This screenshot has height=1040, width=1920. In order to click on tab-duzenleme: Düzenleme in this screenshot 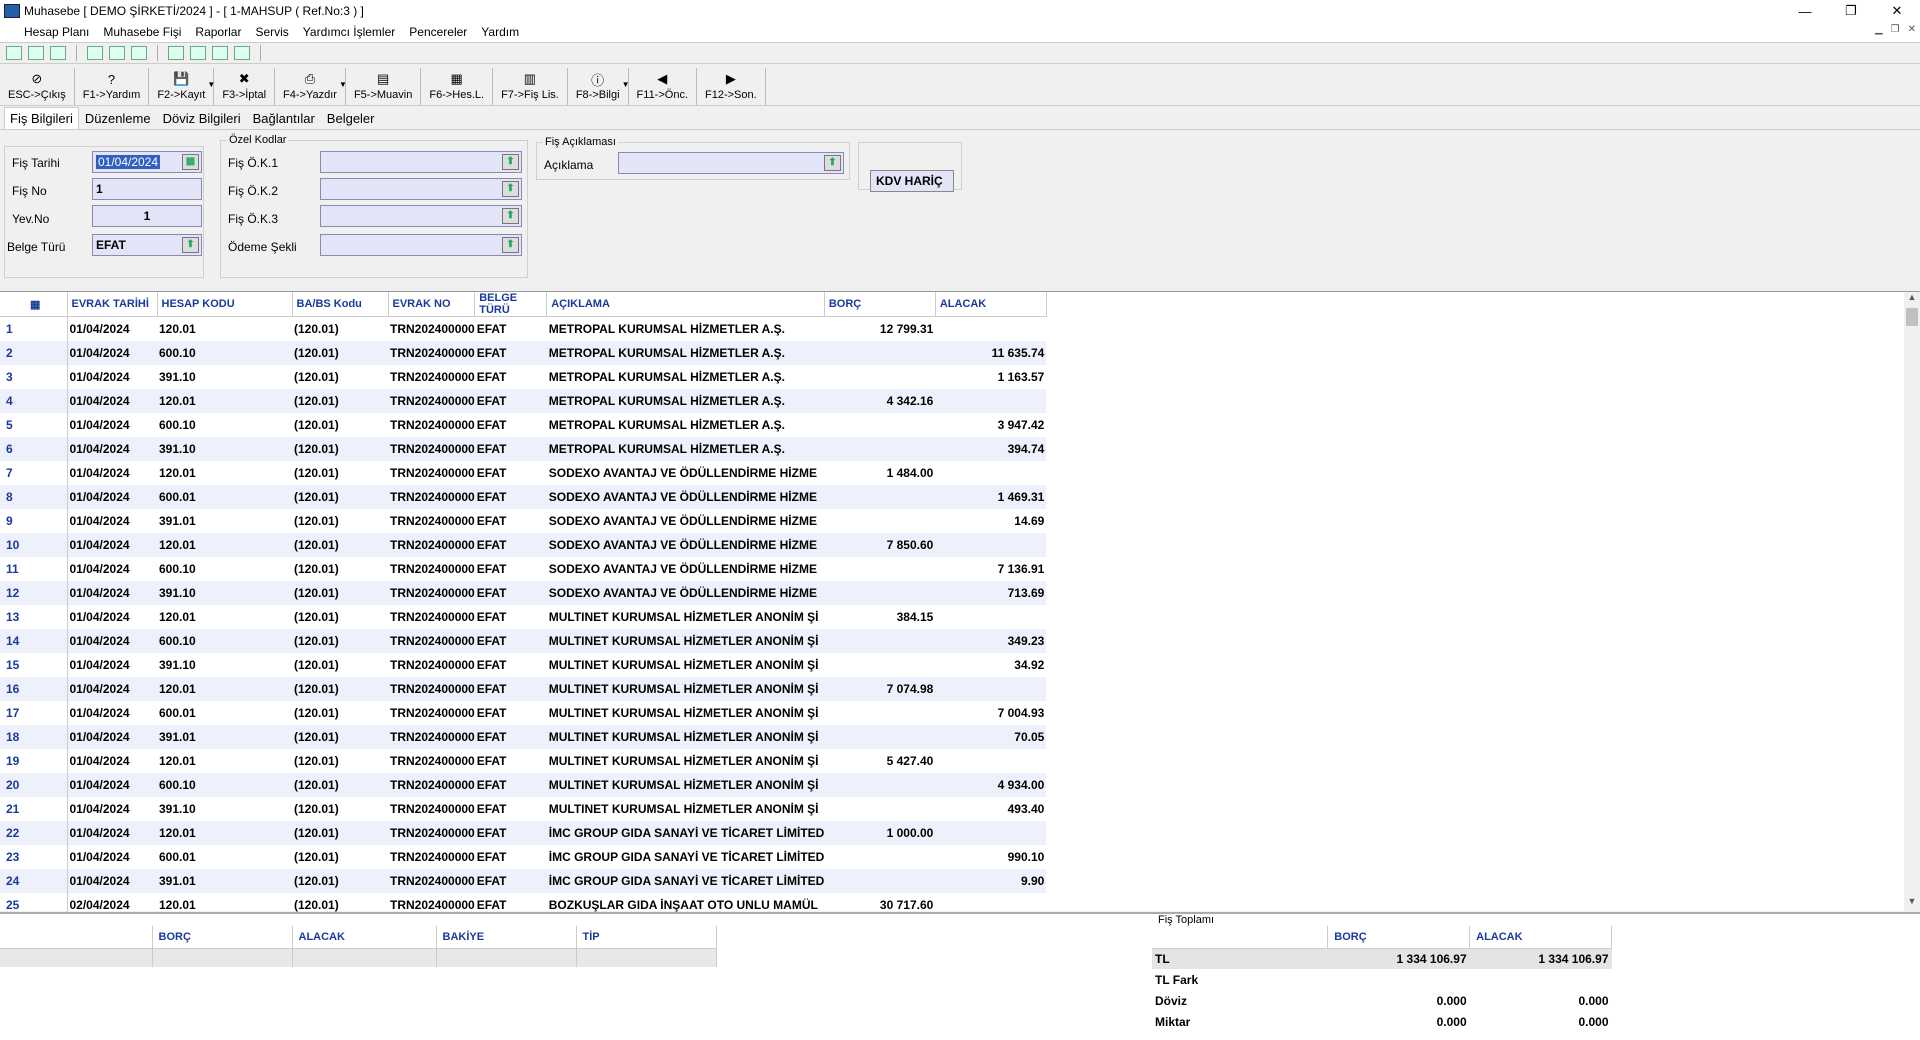, I will do `click(118, 118)`.